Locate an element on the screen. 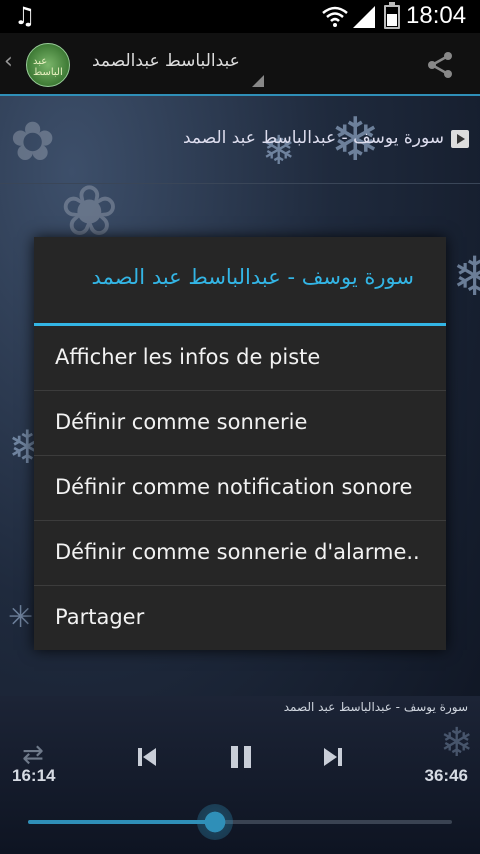  battery-icon is located at coordinates (392, 15).